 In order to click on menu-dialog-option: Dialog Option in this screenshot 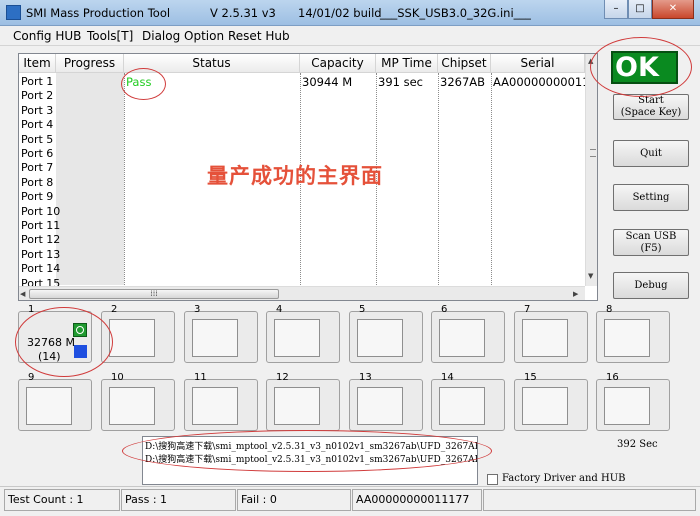, I will do `click(183, 36)`.